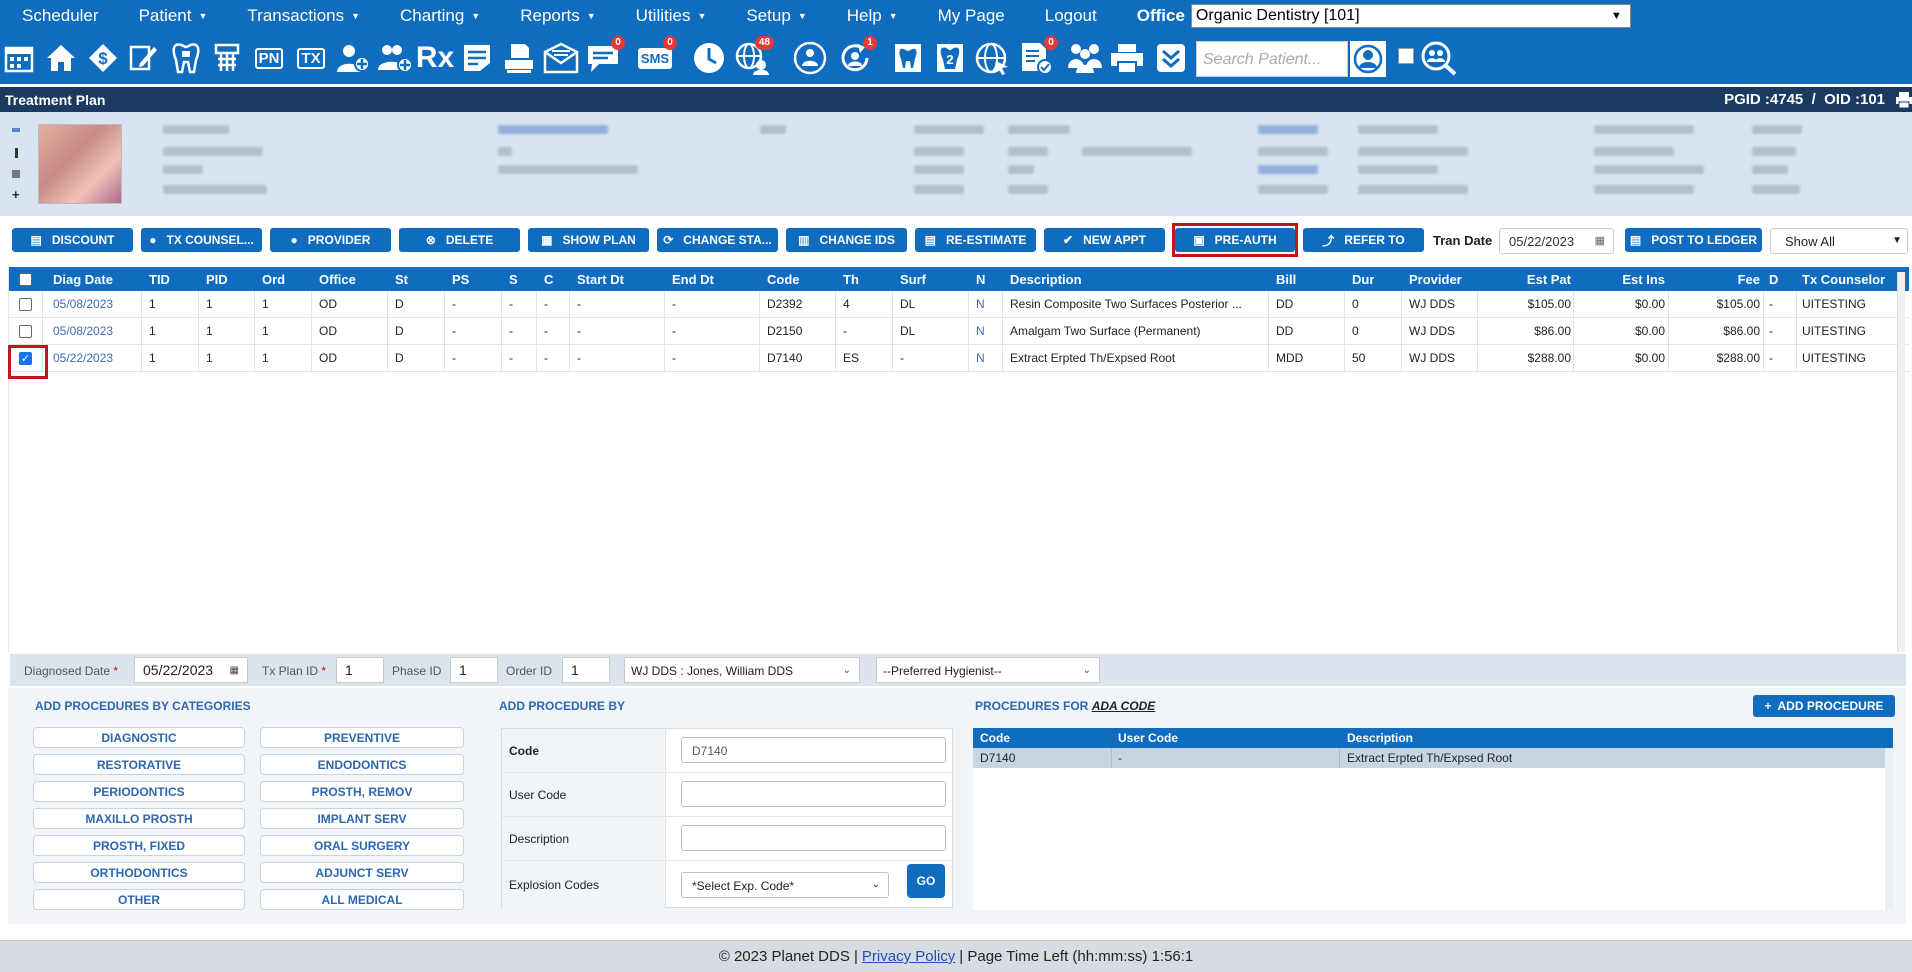 Image resolution: width=1912 pixels, height=972 pixels. What do you see at coordinates (435, 58) in the screenshot?
I see `rx-icon: Rx` at bounding box center [435, 58].